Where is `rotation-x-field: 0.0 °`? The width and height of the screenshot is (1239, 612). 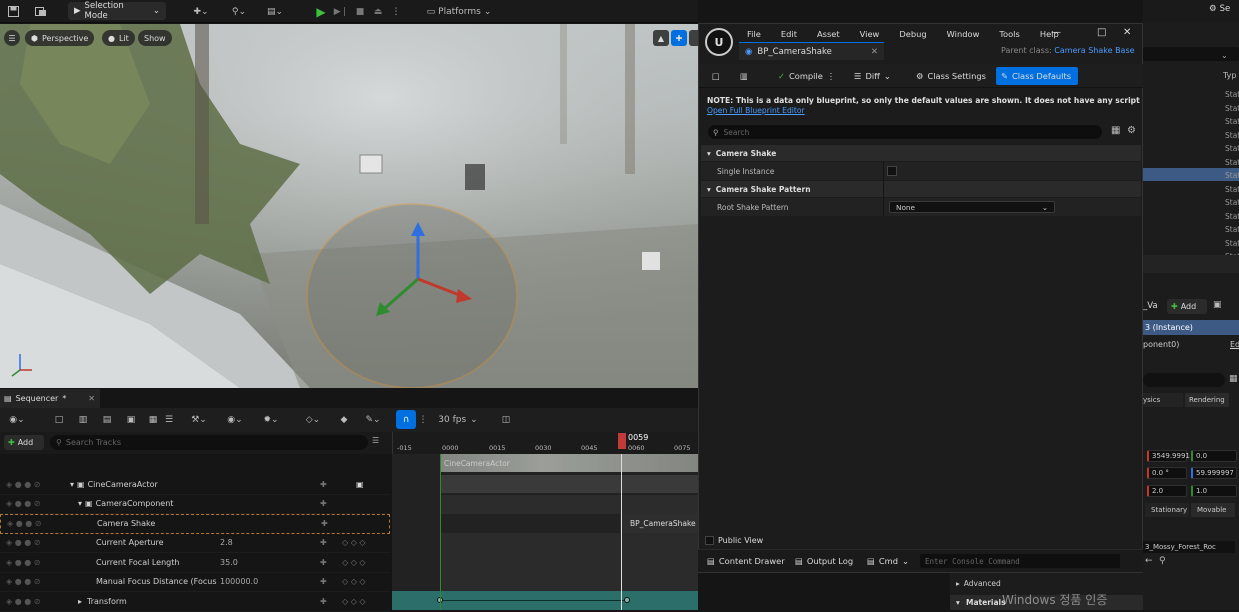 rotation-x-field: 0.0 ° is located at coordinates (1167, 473).